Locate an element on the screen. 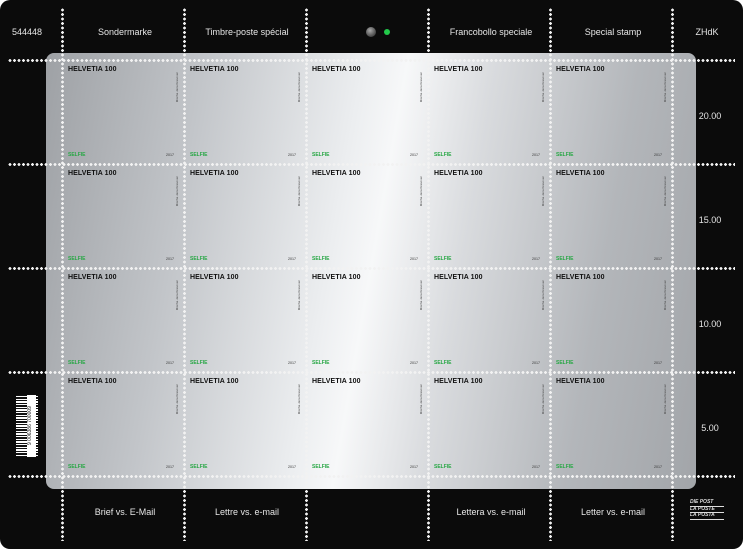 Image resolution: width=743 pixels, height=549 pixels. bottom-label-en: Letter vs. e-mail is located at coordinates (613, 512).